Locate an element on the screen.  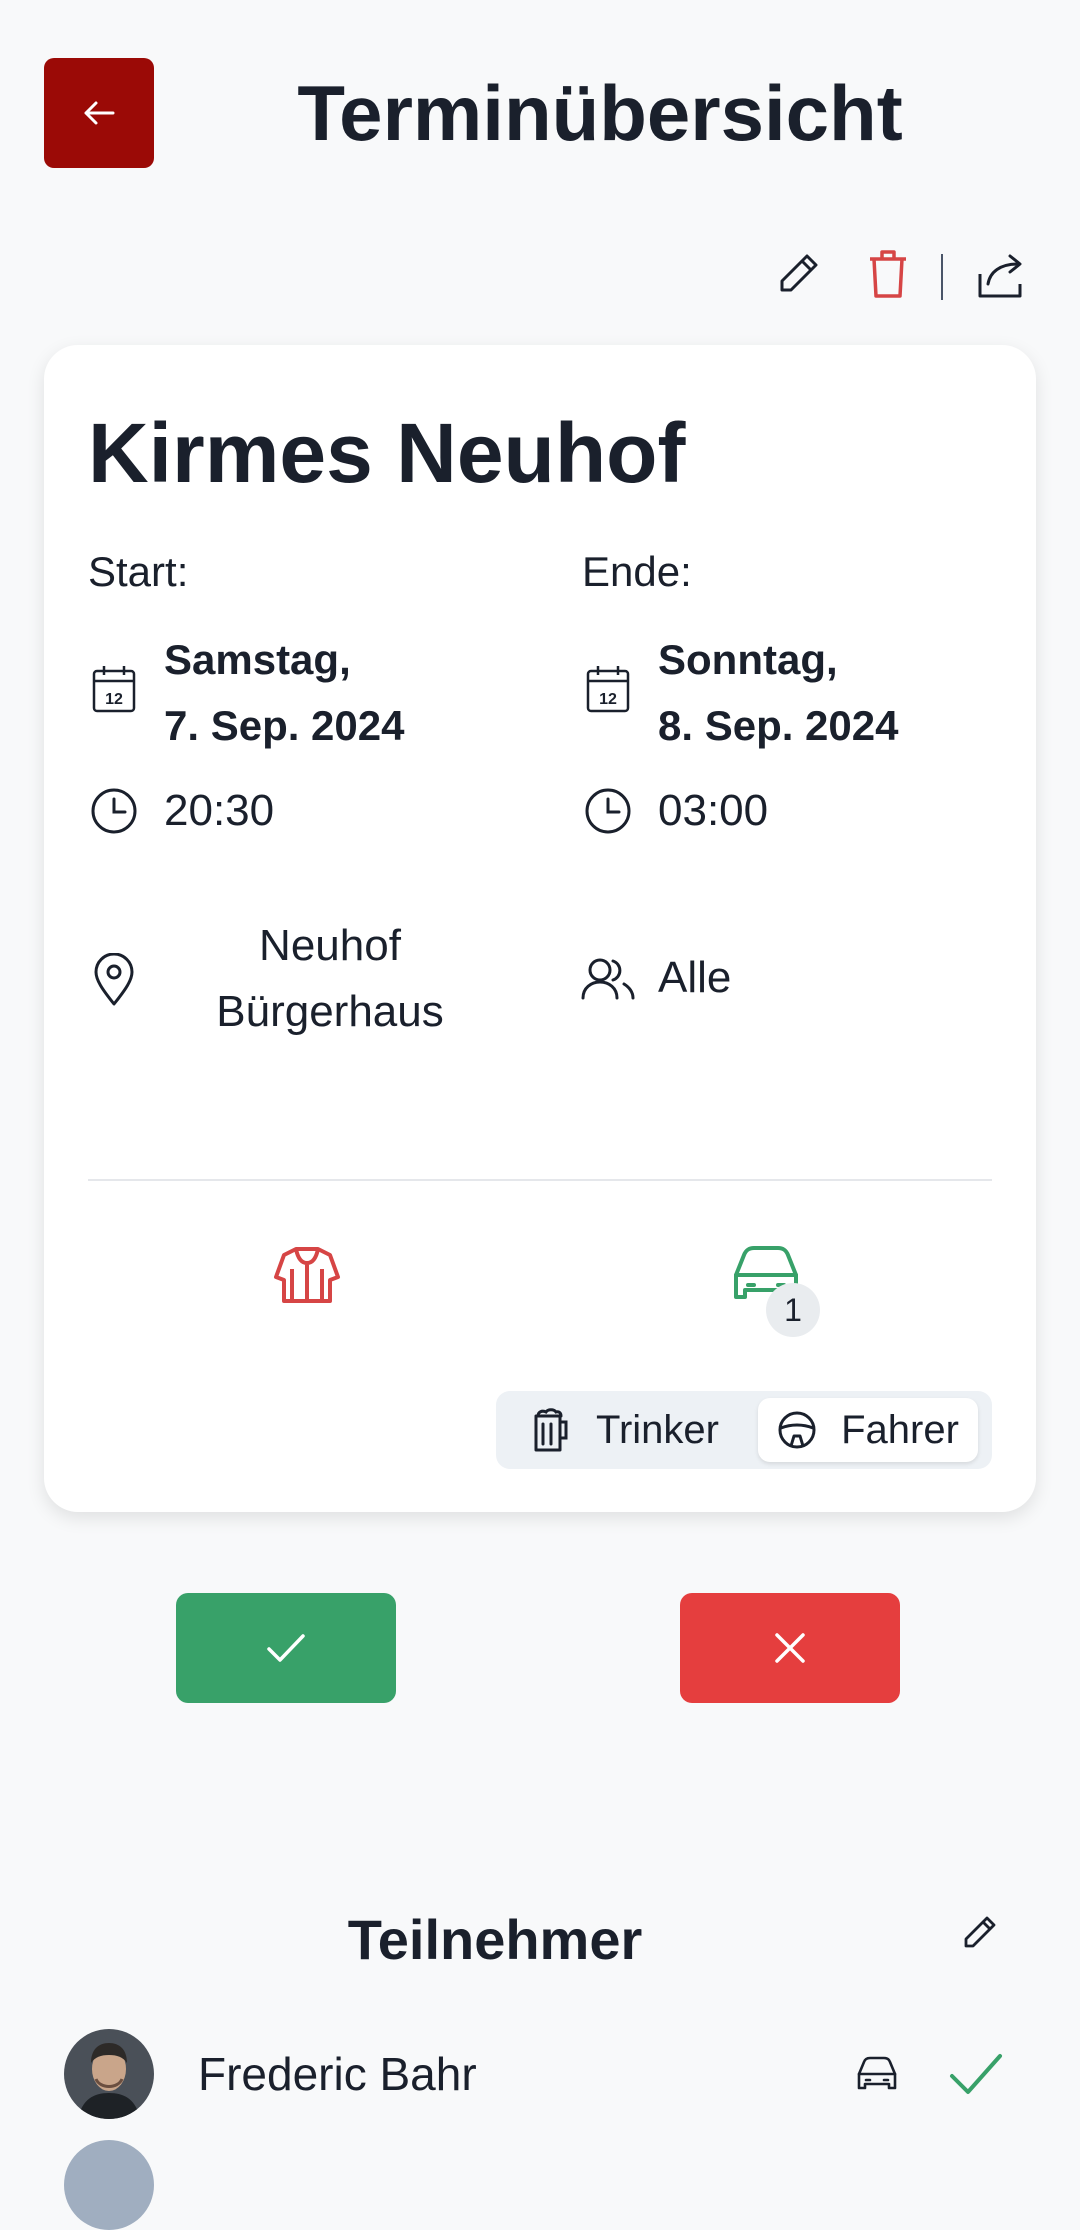
start-date-line1: Samstag, is located at coordinates (257, 659).